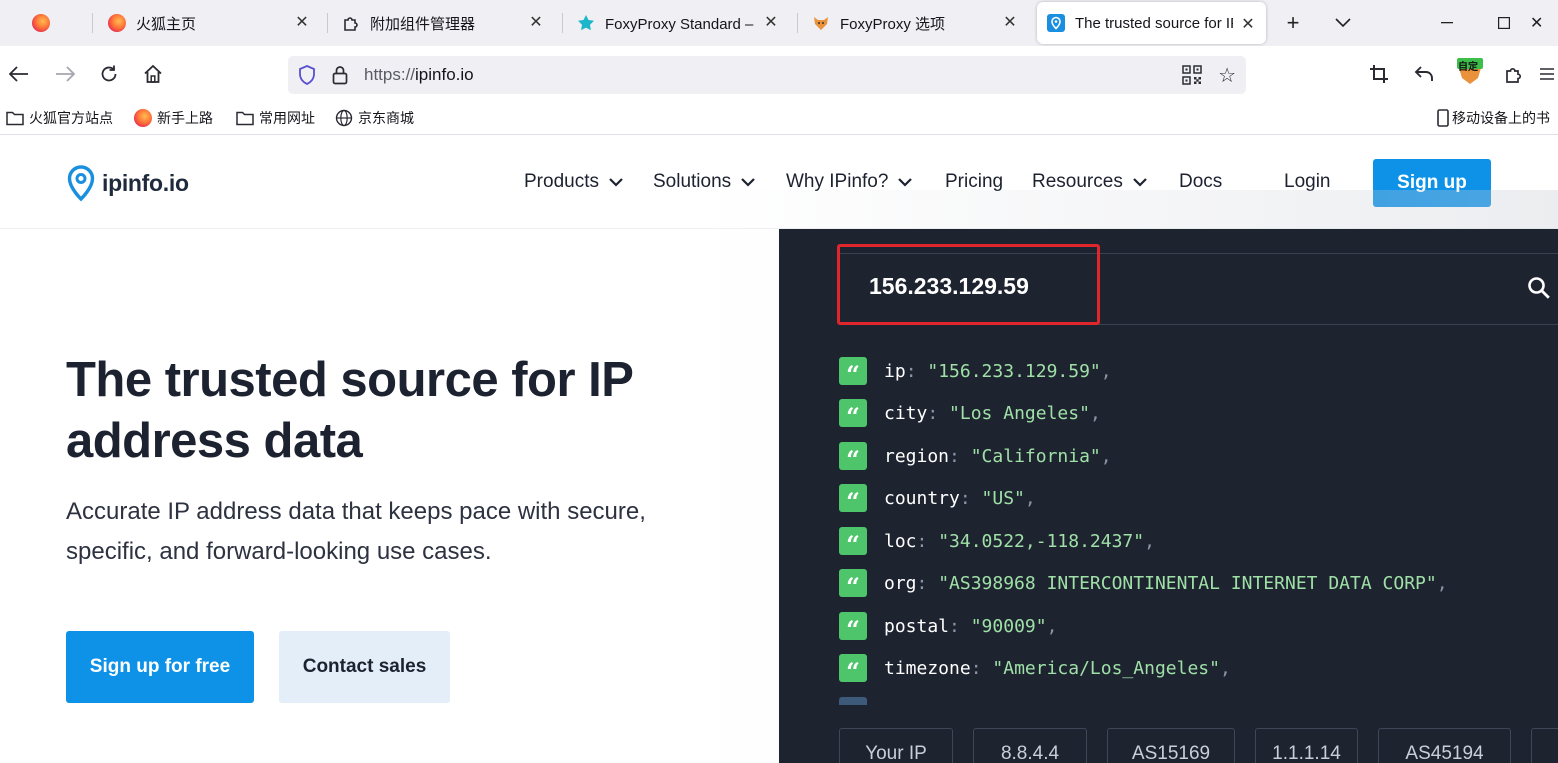 The image size is (1558, 763). What do you see at coordinates (1306, 745) in the screenshot?
I see `chip-1-1-1-14: 1.1.1.14` at bounding box center [1306, 745].